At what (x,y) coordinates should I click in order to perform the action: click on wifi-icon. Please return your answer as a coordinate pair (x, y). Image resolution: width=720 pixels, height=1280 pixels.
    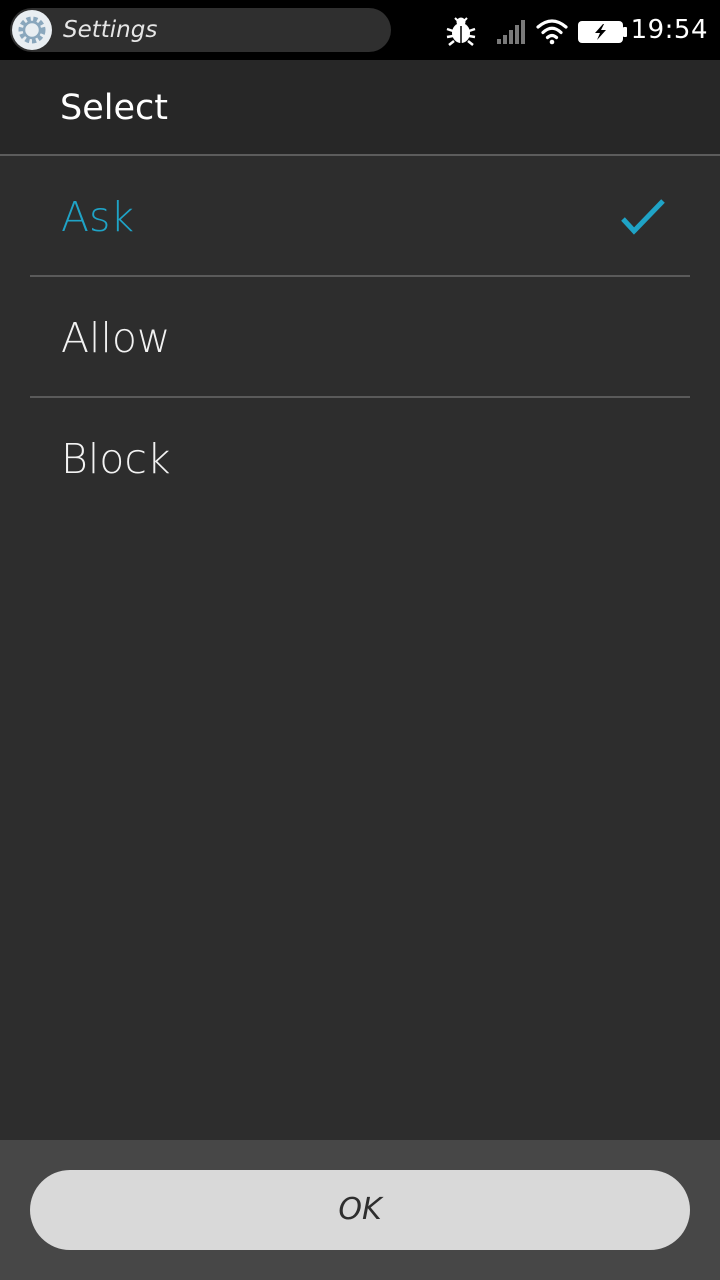
    Looking at the image, I should click on (552, 33).